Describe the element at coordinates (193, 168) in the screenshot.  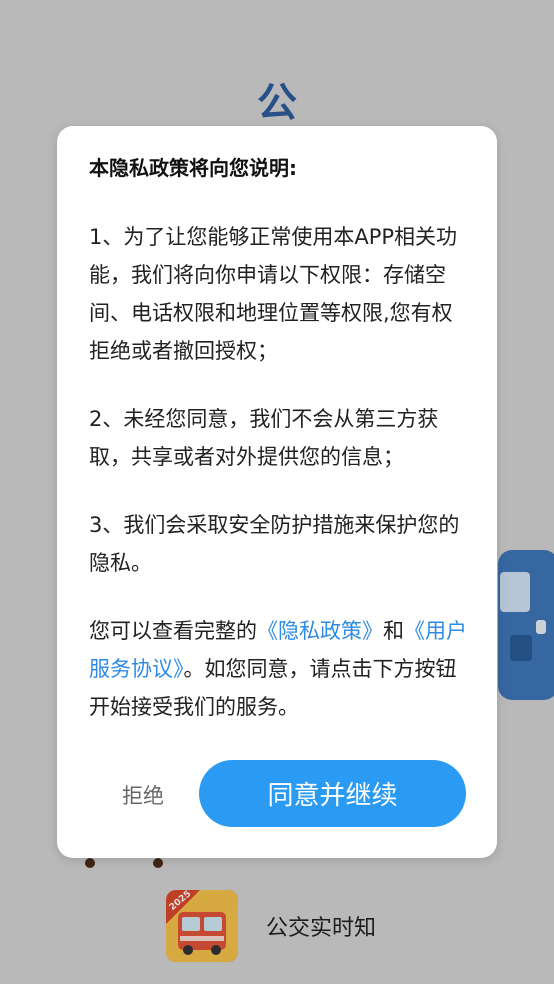
I see `dialog-title: 本隐私政策将向您说明:` at that location.